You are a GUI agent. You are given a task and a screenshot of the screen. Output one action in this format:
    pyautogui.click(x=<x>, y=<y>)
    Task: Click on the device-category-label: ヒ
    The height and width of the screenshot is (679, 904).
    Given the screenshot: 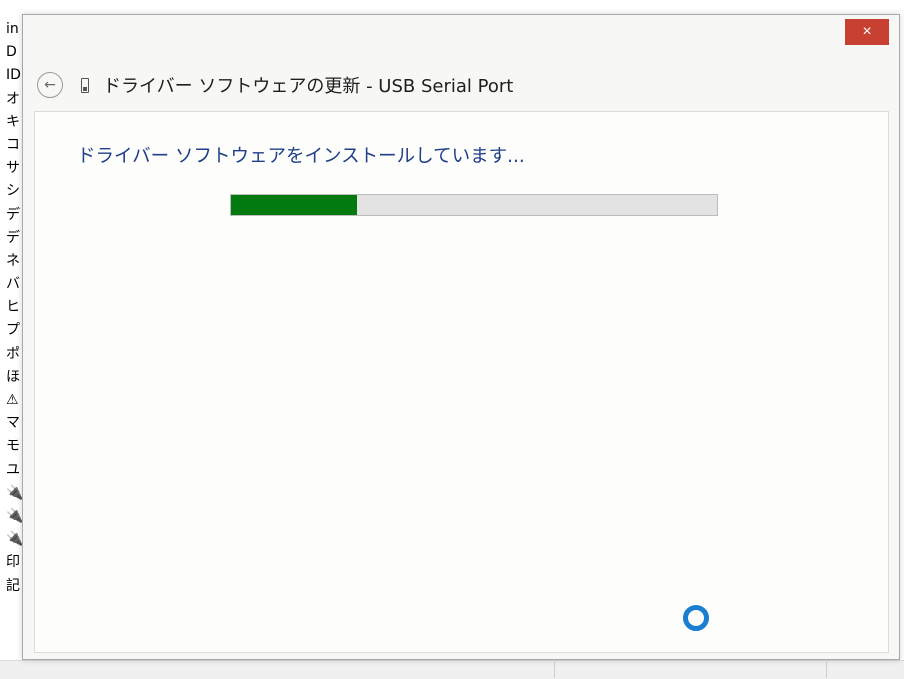 What is the action you would take?
    pyautogui.click(x=13, y=307)
    